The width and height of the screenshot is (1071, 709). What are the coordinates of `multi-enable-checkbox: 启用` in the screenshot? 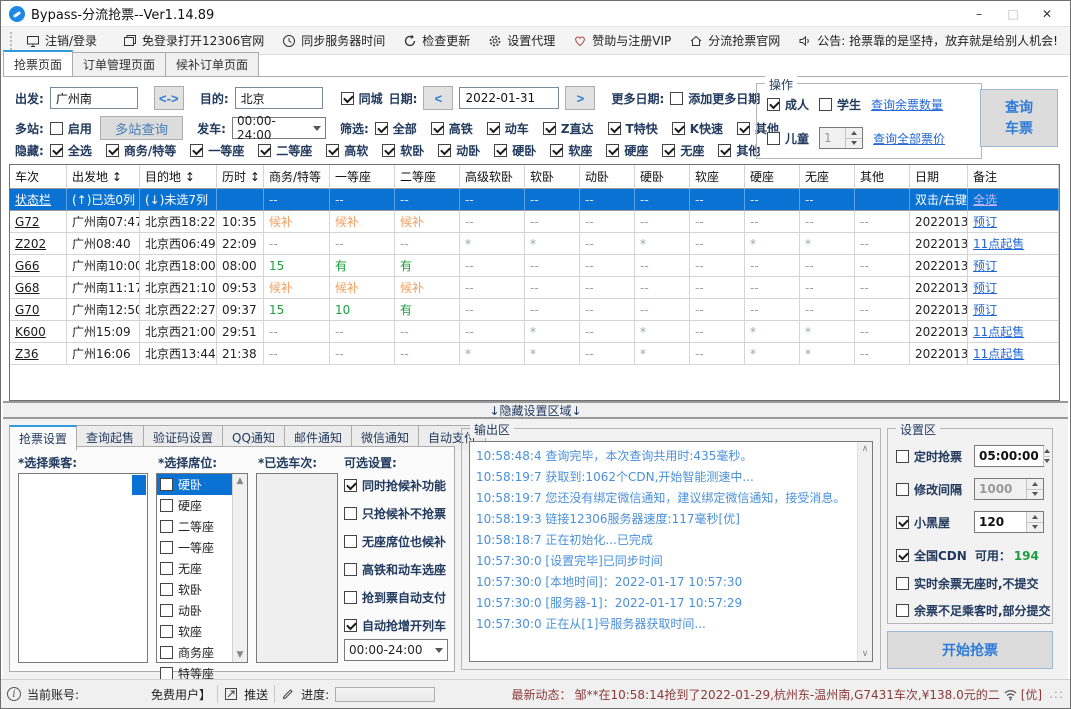 It's located at (70, 128).